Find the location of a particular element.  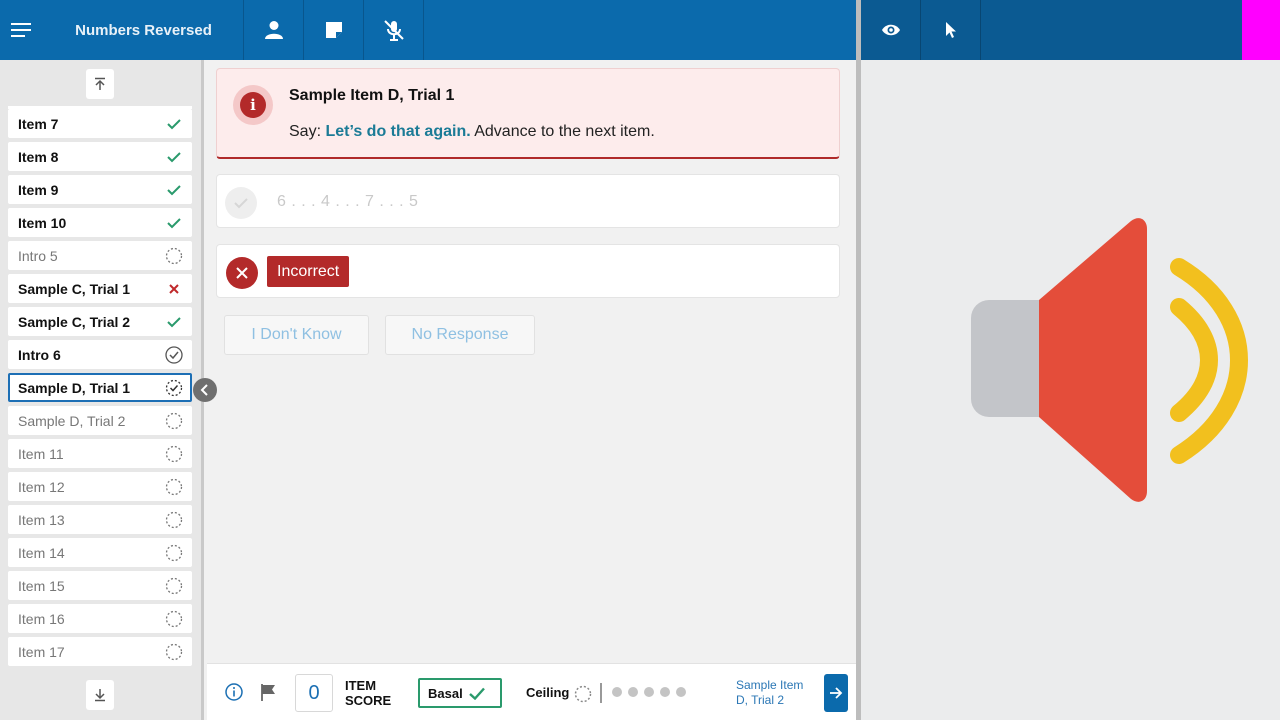

sidebar-item-label: Item 9 is located at coordinates (38, 189).